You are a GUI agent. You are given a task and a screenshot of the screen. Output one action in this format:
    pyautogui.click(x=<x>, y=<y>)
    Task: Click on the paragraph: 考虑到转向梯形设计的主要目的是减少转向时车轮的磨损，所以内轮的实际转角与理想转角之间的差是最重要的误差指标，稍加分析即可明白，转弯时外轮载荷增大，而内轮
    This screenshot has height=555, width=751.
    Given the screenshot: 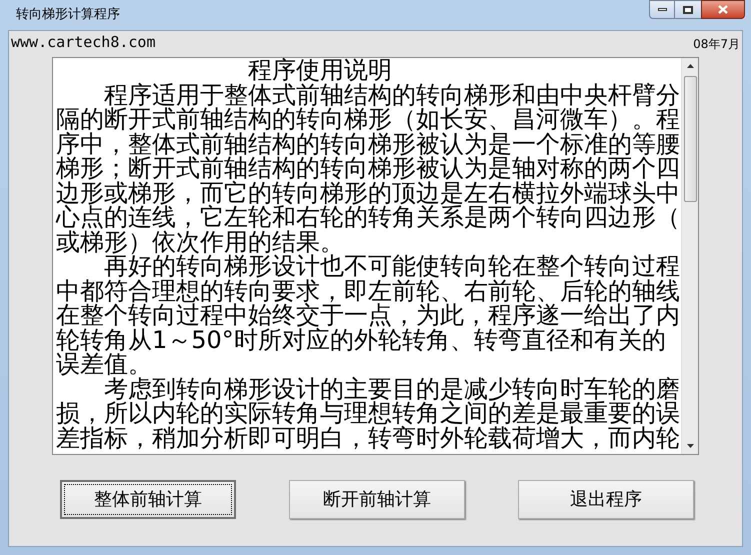 What is the action you would take?
    pyautogui.click(x=368, y=413)
    